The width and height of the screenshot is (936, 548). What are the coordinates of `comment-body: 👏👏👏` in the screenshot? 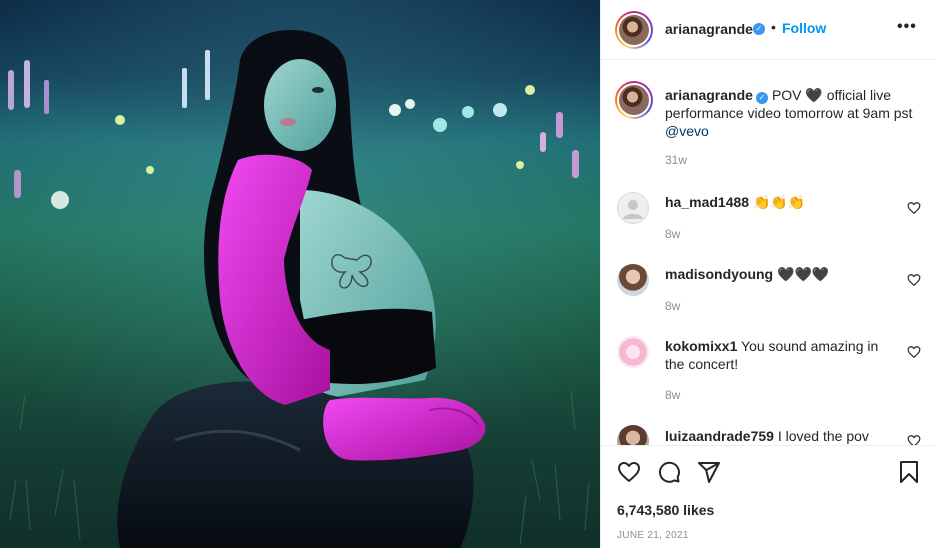 It's located at (779, 202).